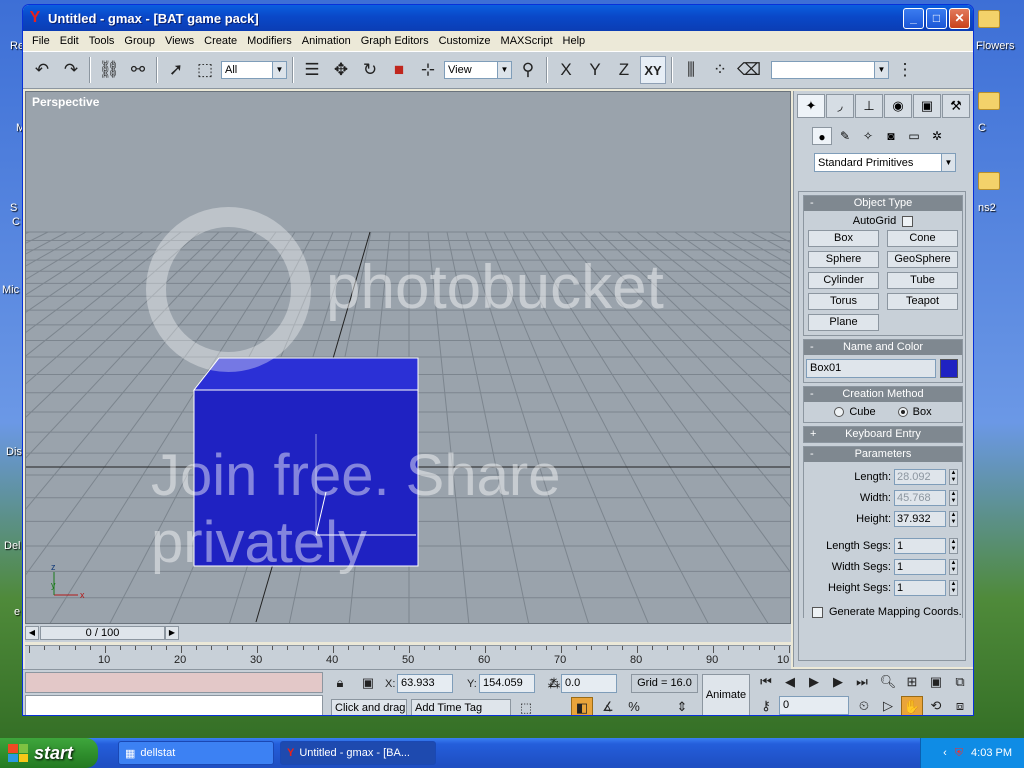 The width and height of the screenshot is (1024, 768). I want to click on clock: 4:03 PM, so click(991, 753).